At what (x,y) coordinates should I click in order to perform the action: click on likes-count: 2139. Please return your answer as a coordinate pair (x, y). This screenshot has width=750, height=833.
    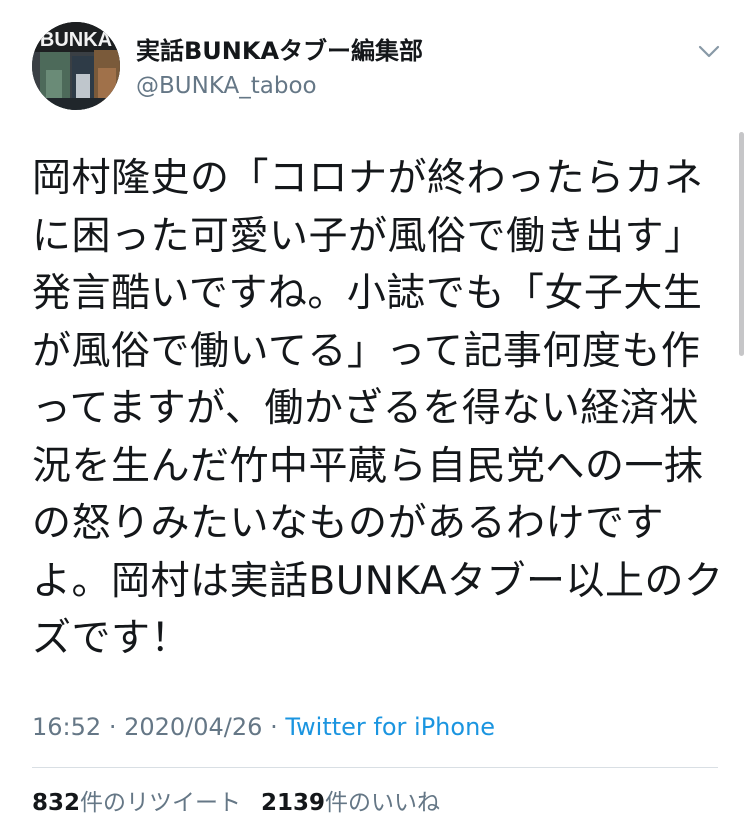
    Looking at the image, I should click on (293, 803).